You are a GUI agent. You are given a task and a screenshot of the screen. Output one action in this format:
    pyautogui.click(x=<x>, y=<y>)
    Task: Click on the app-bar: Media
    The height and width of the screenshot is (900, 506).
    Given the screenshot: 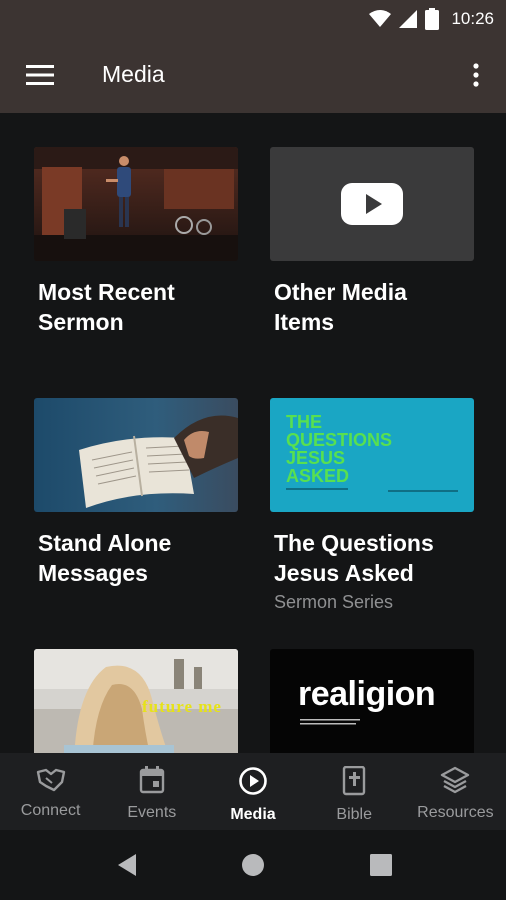 What is the action you would take?
    pyautogui.click(x=253, y=75)
    